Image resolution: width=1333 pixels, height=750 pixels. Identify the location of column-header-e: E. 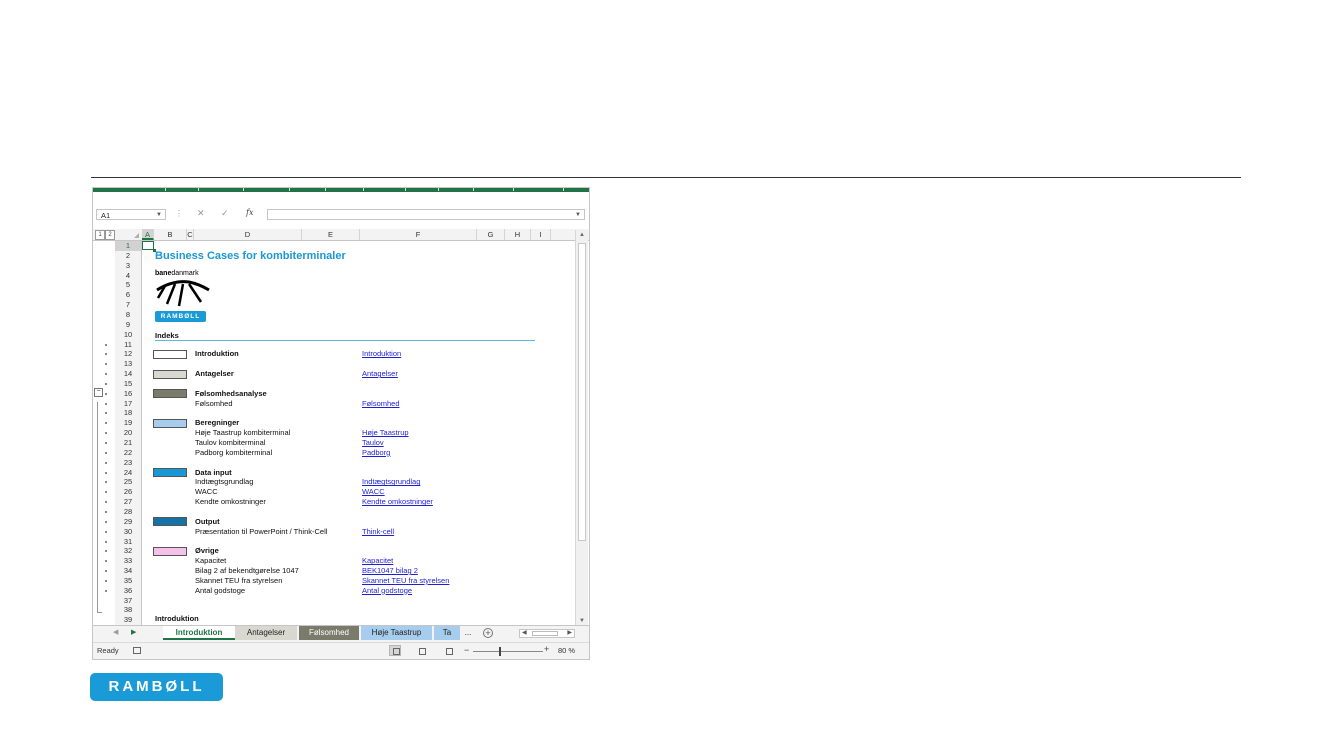
(331, 234).